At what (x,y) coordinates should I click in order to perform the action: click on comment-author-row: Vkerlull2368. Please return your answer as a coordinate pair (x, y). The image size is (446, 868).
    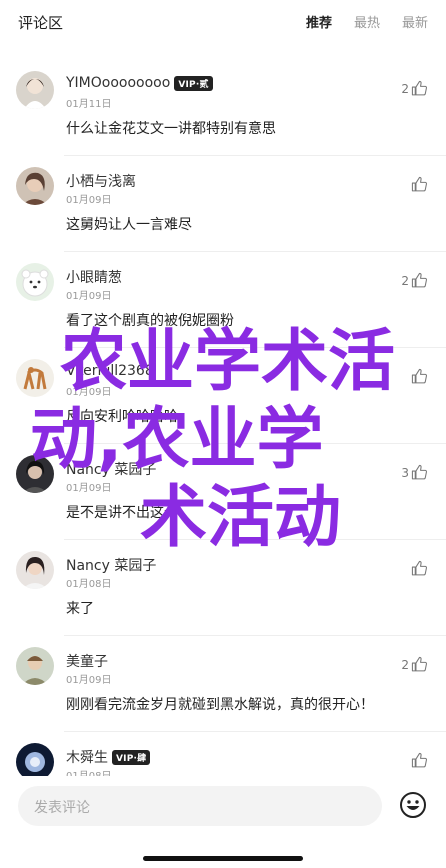
    Looking at the image, I should click on (110, 371).